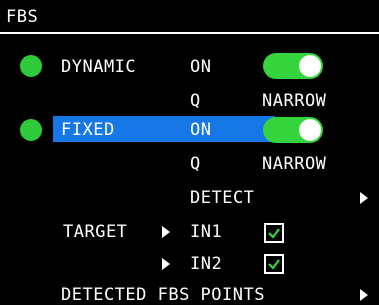  I want to click on dynamic-label: DYNAMIC, so click(98, 67).